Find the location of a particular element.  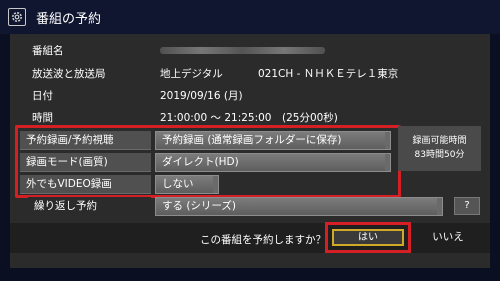

yes-button: はい is located at coordinates (368, 237).